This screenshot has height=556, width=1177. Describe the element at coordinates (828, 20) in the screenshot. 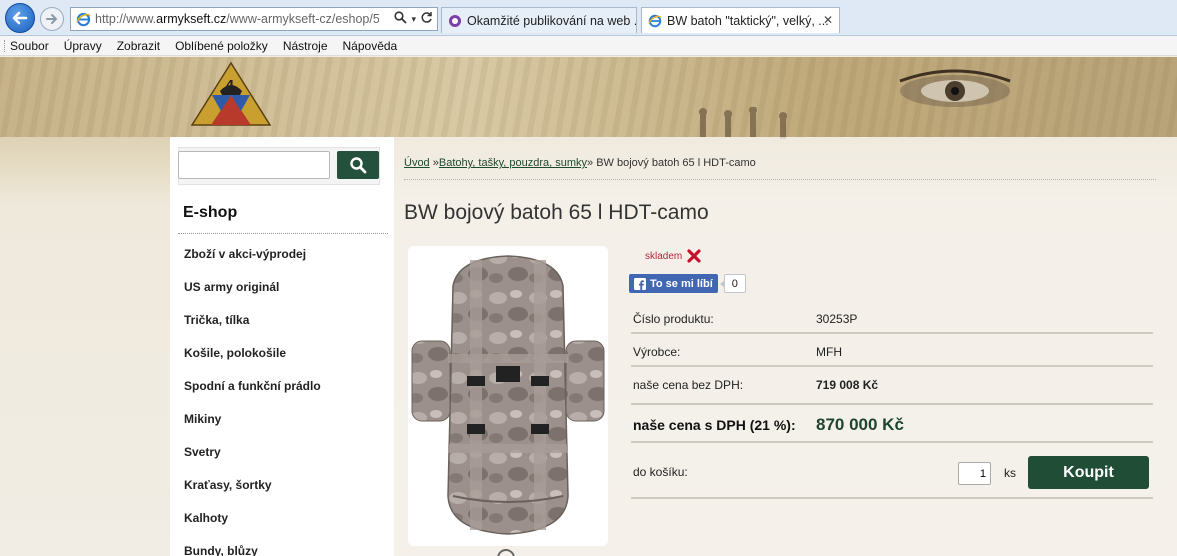

I see `close-icon: ✕` at that location.